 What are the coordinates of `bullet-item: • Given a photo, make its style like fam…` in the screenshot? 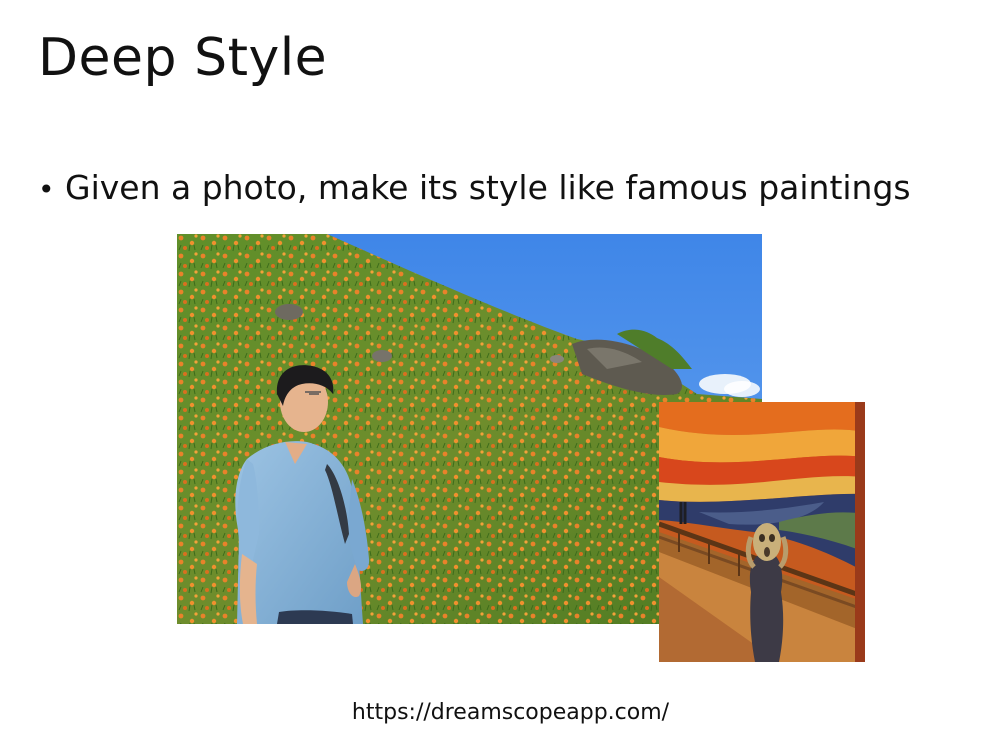 It's located at (474, 188).